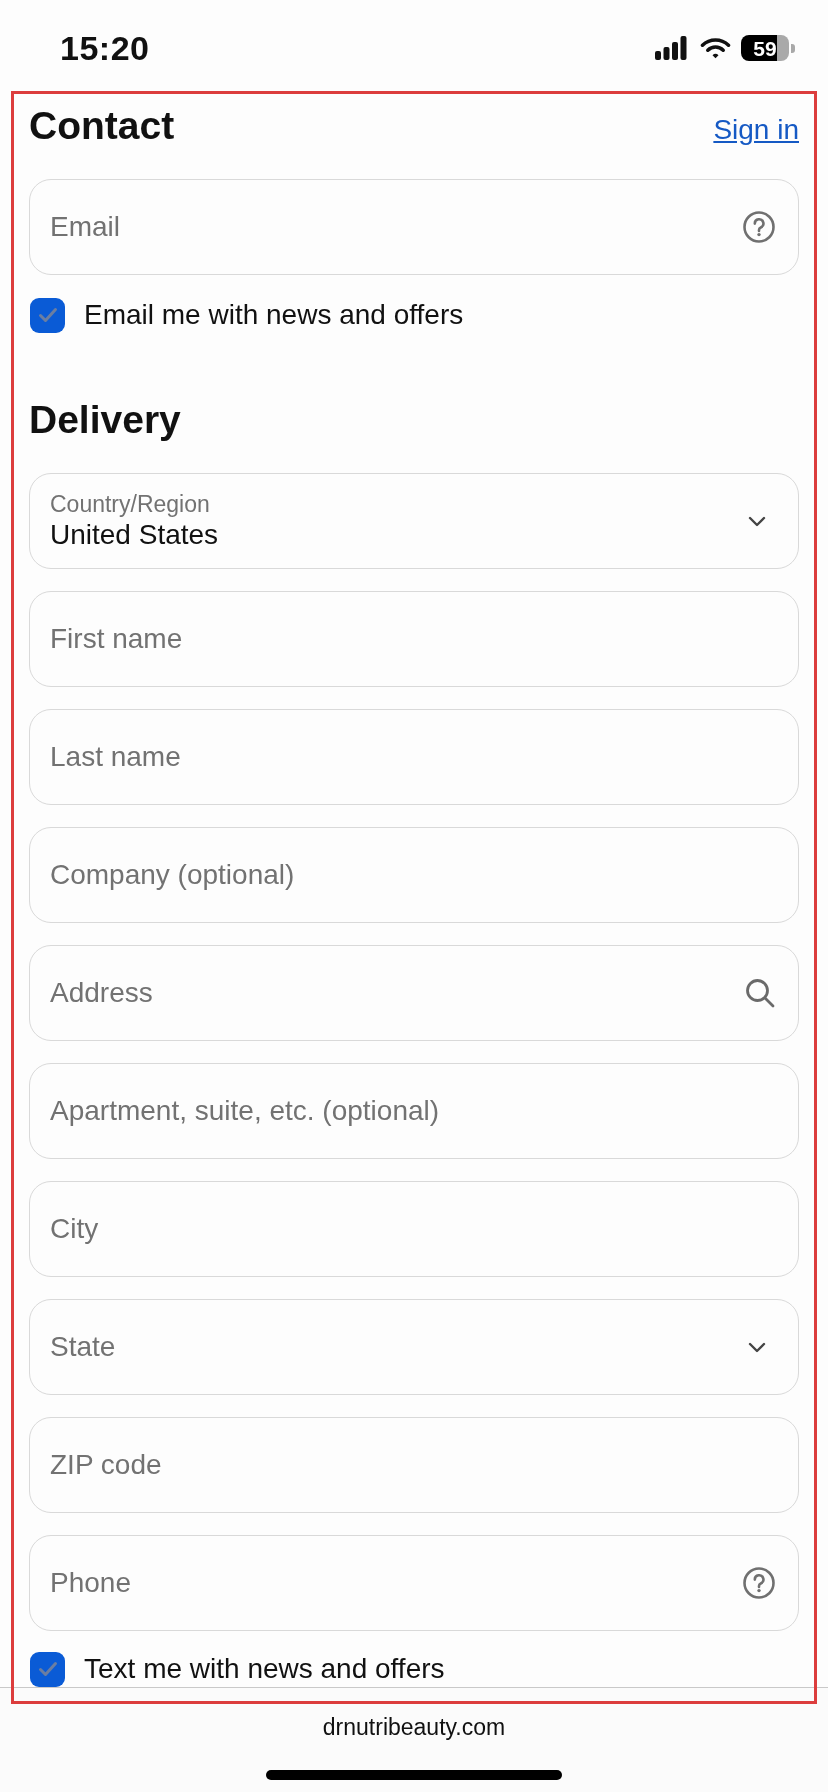  What do you see at coordinates (414, 1347) in the screenshot?
I see `dropdown-field: State` at bounding box center [414, 1347].